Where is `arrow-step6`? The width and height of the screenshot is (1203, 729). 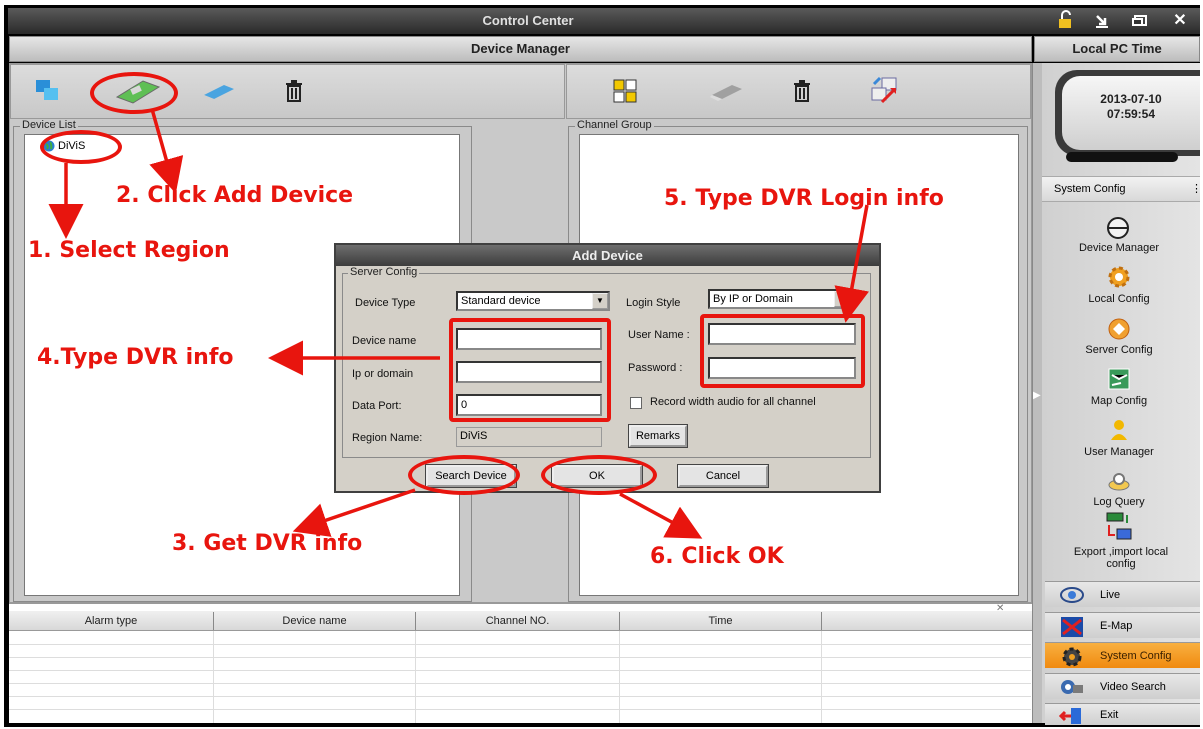
arrow-step6 is located at coordinates (661, 515).